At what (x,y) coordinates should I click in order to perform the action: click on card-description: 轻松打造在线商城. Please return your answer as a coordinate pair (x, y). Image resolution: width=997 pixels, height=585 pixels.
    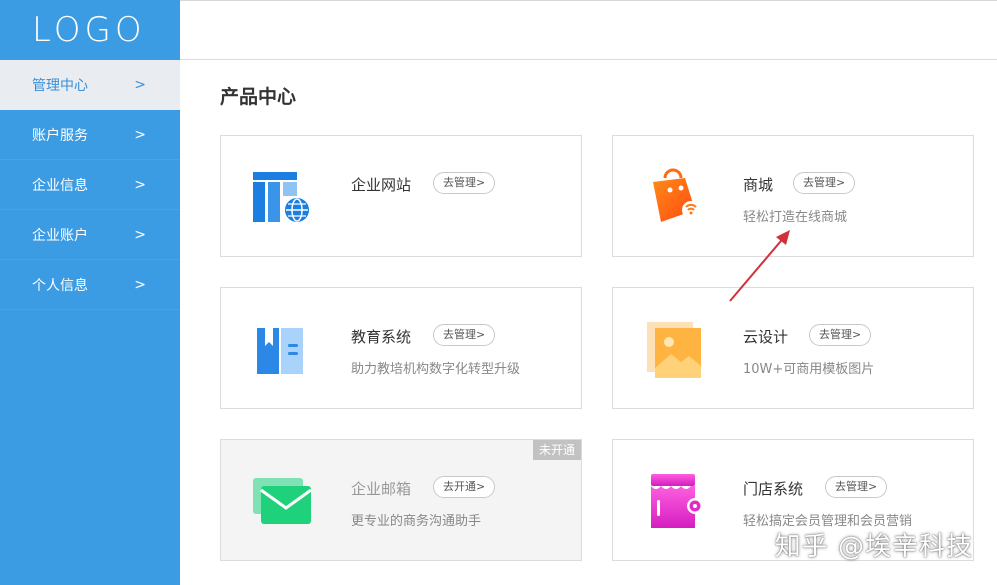
    Looking at the image, I should click on (795, 217).